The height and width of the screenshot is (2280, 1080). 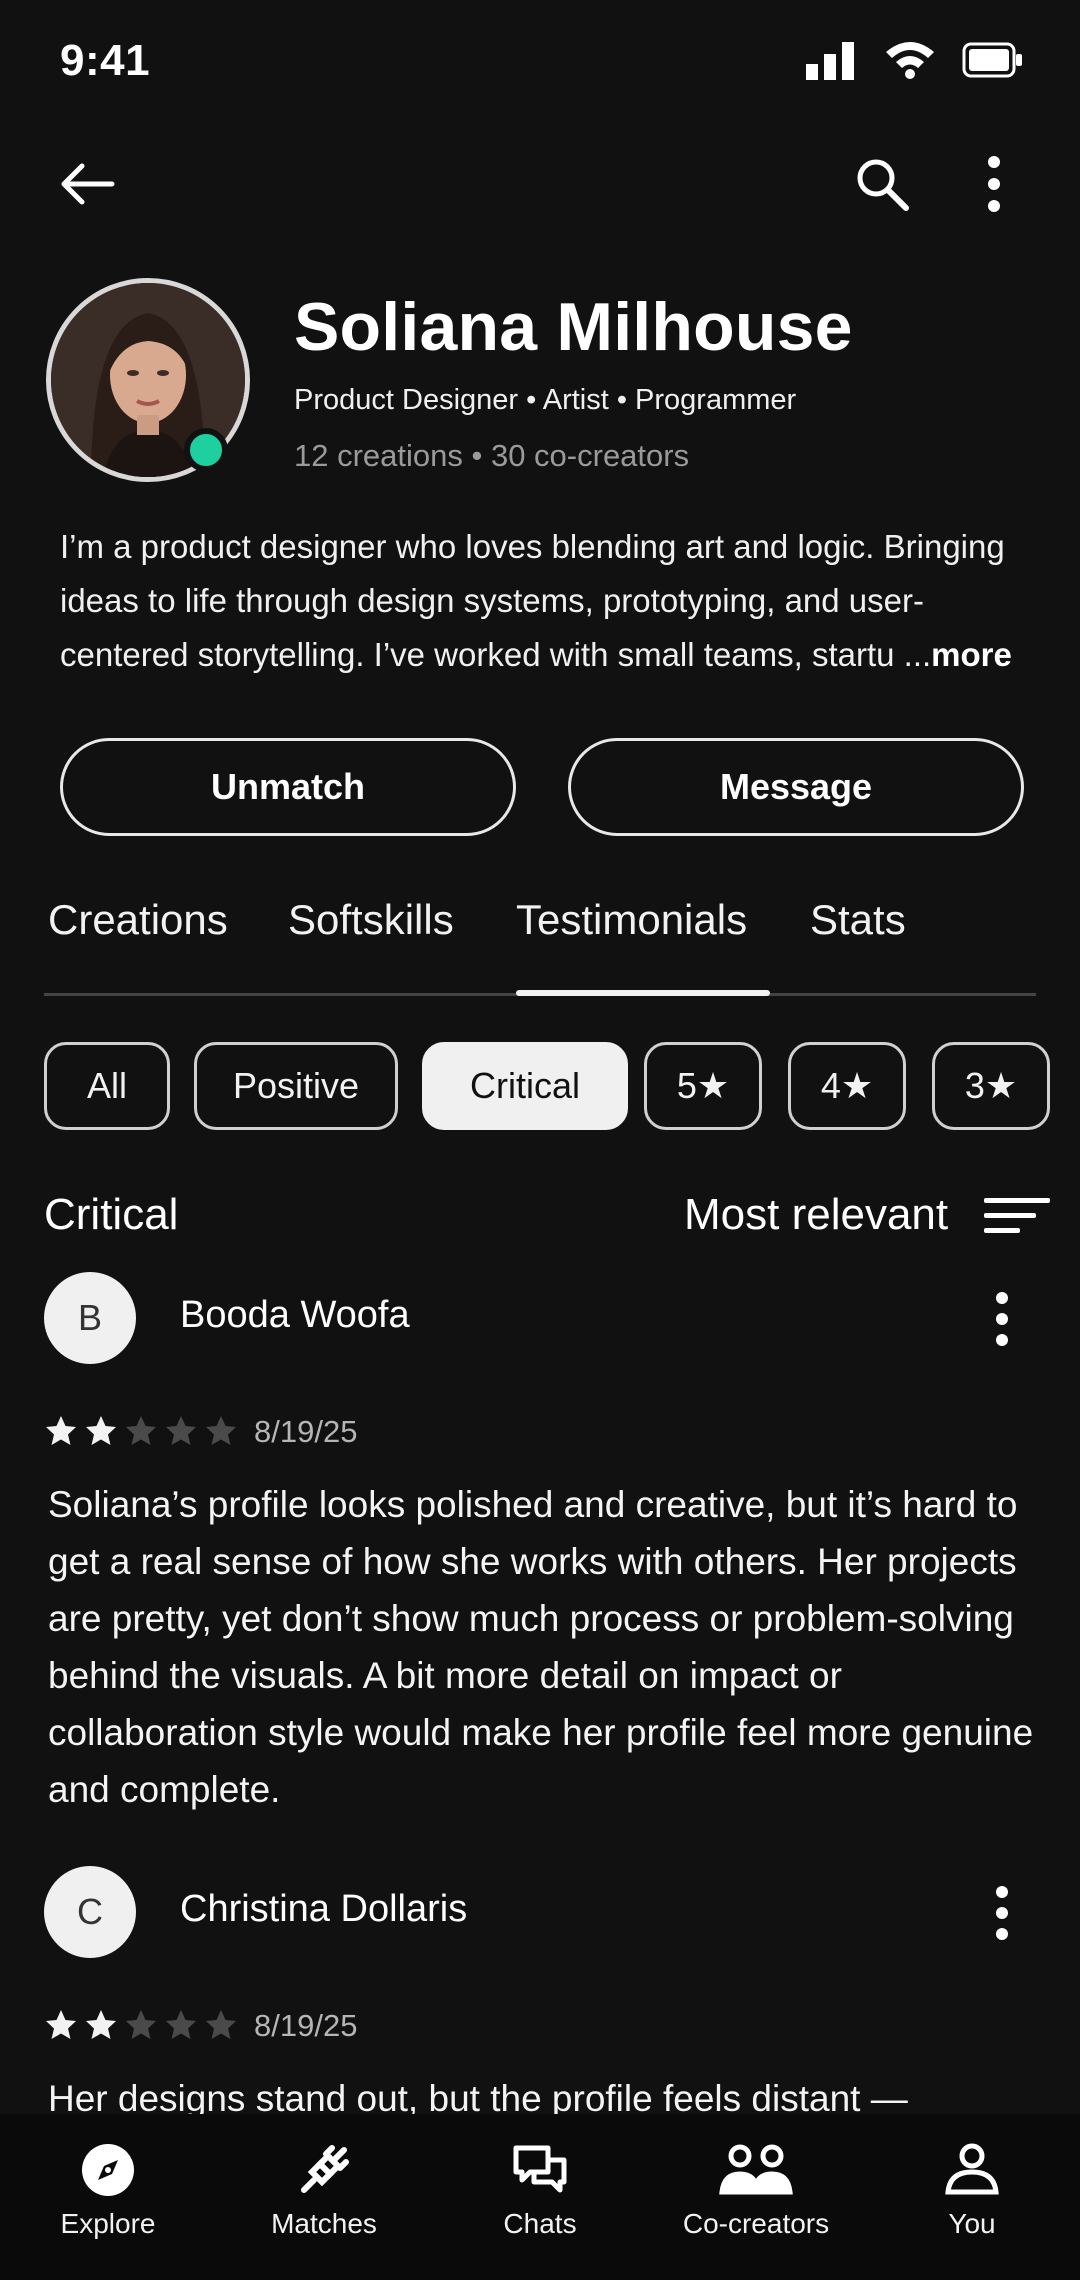 What do you see at coordinates (296, 1086) in the screenshot?
I see `filter-chip-positive: Positive` at bounding box center [296, 1086].